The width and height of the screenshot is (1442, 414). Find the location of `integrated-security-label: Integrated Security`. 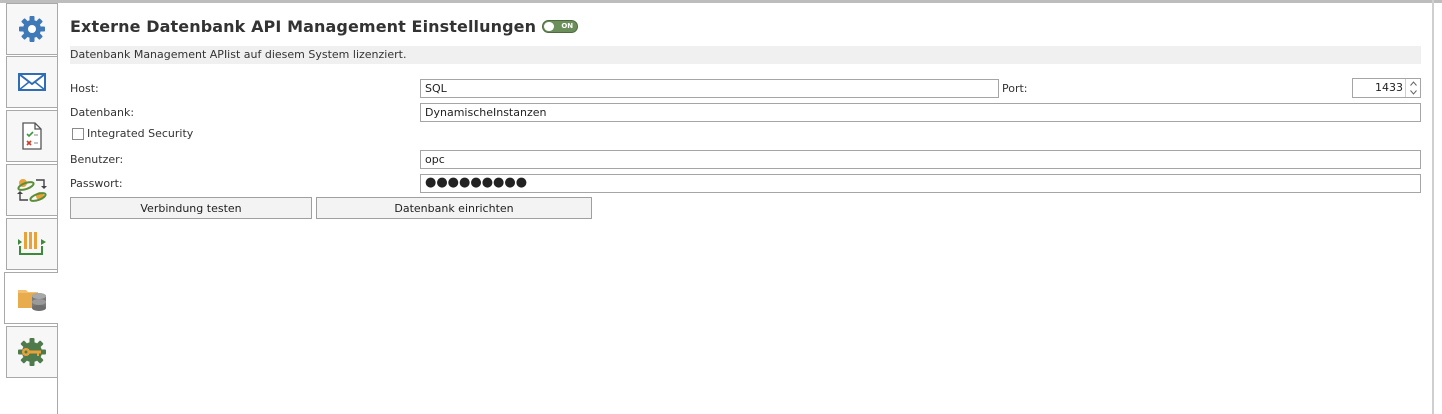

integrated-security-label: Integrated Security is located at coordinates (140, 133).